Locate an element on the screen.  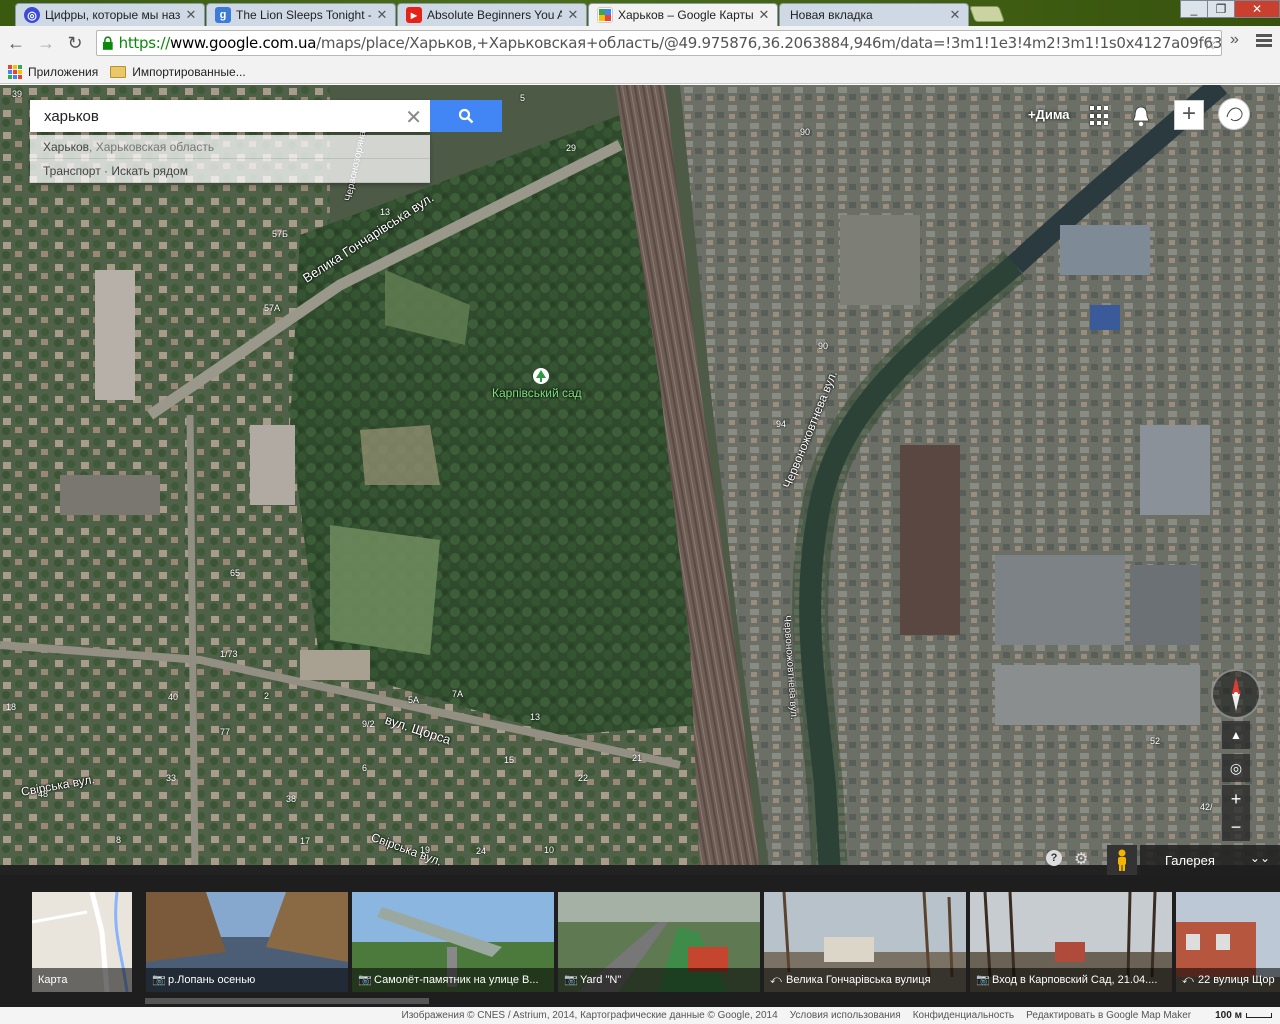
place-label: Карпівський сад is located at coordinates (537, 393).